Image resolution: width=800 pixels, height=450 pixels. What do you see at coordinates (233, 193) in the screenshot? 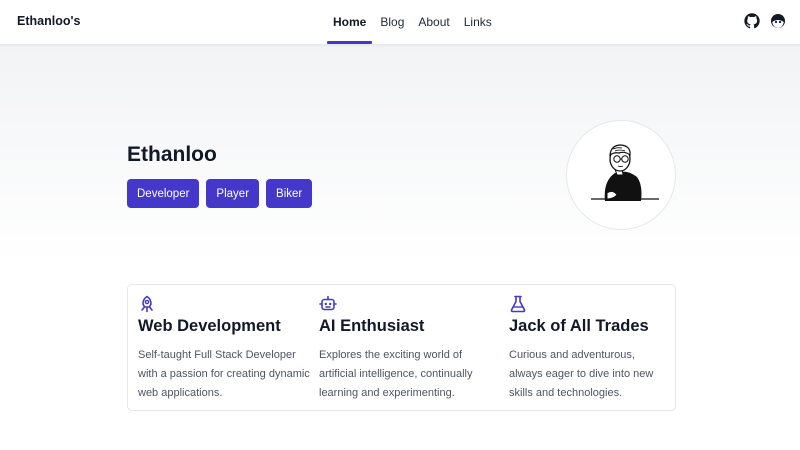
I see `tag-player: Player` at bounding box center [233, 193].